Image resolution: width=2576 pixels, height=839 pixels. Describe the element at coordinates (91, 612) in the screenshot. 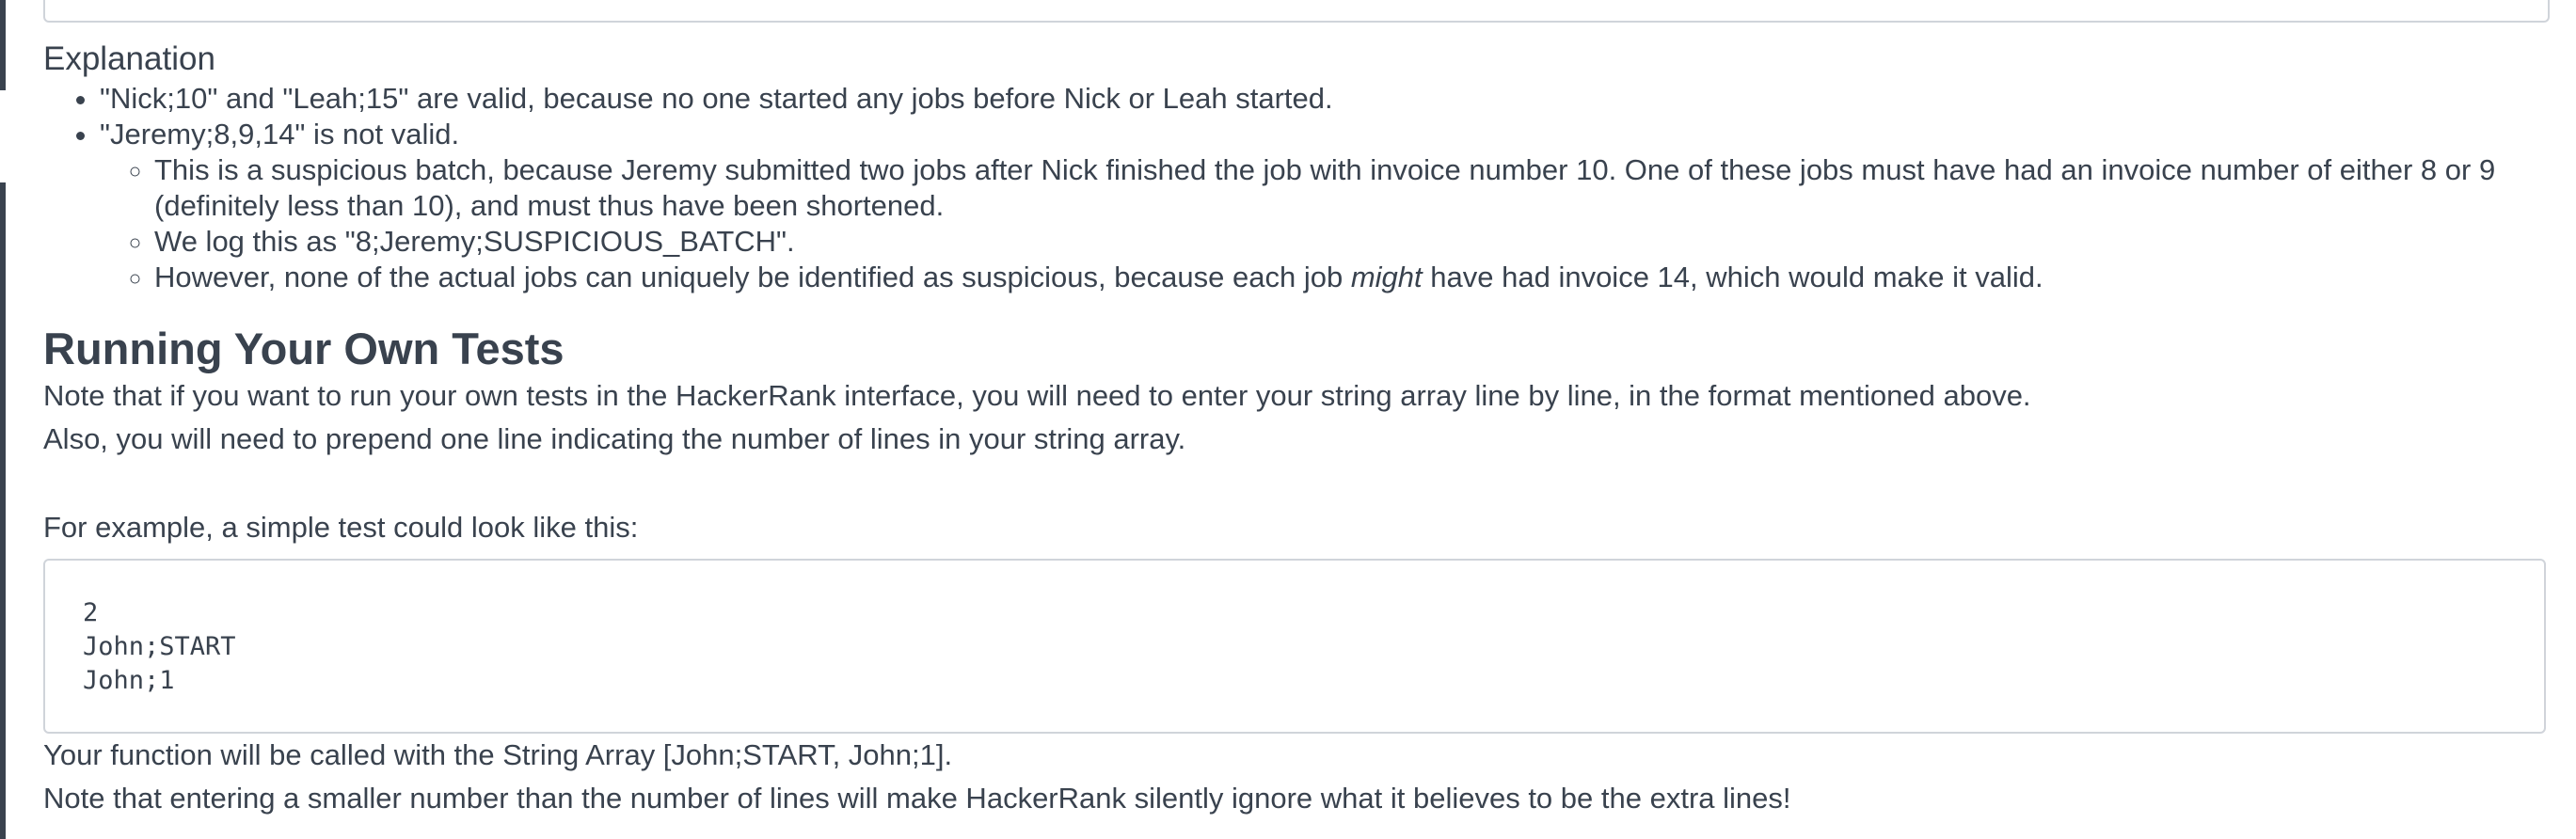

I see `code-line: 2` at that location.